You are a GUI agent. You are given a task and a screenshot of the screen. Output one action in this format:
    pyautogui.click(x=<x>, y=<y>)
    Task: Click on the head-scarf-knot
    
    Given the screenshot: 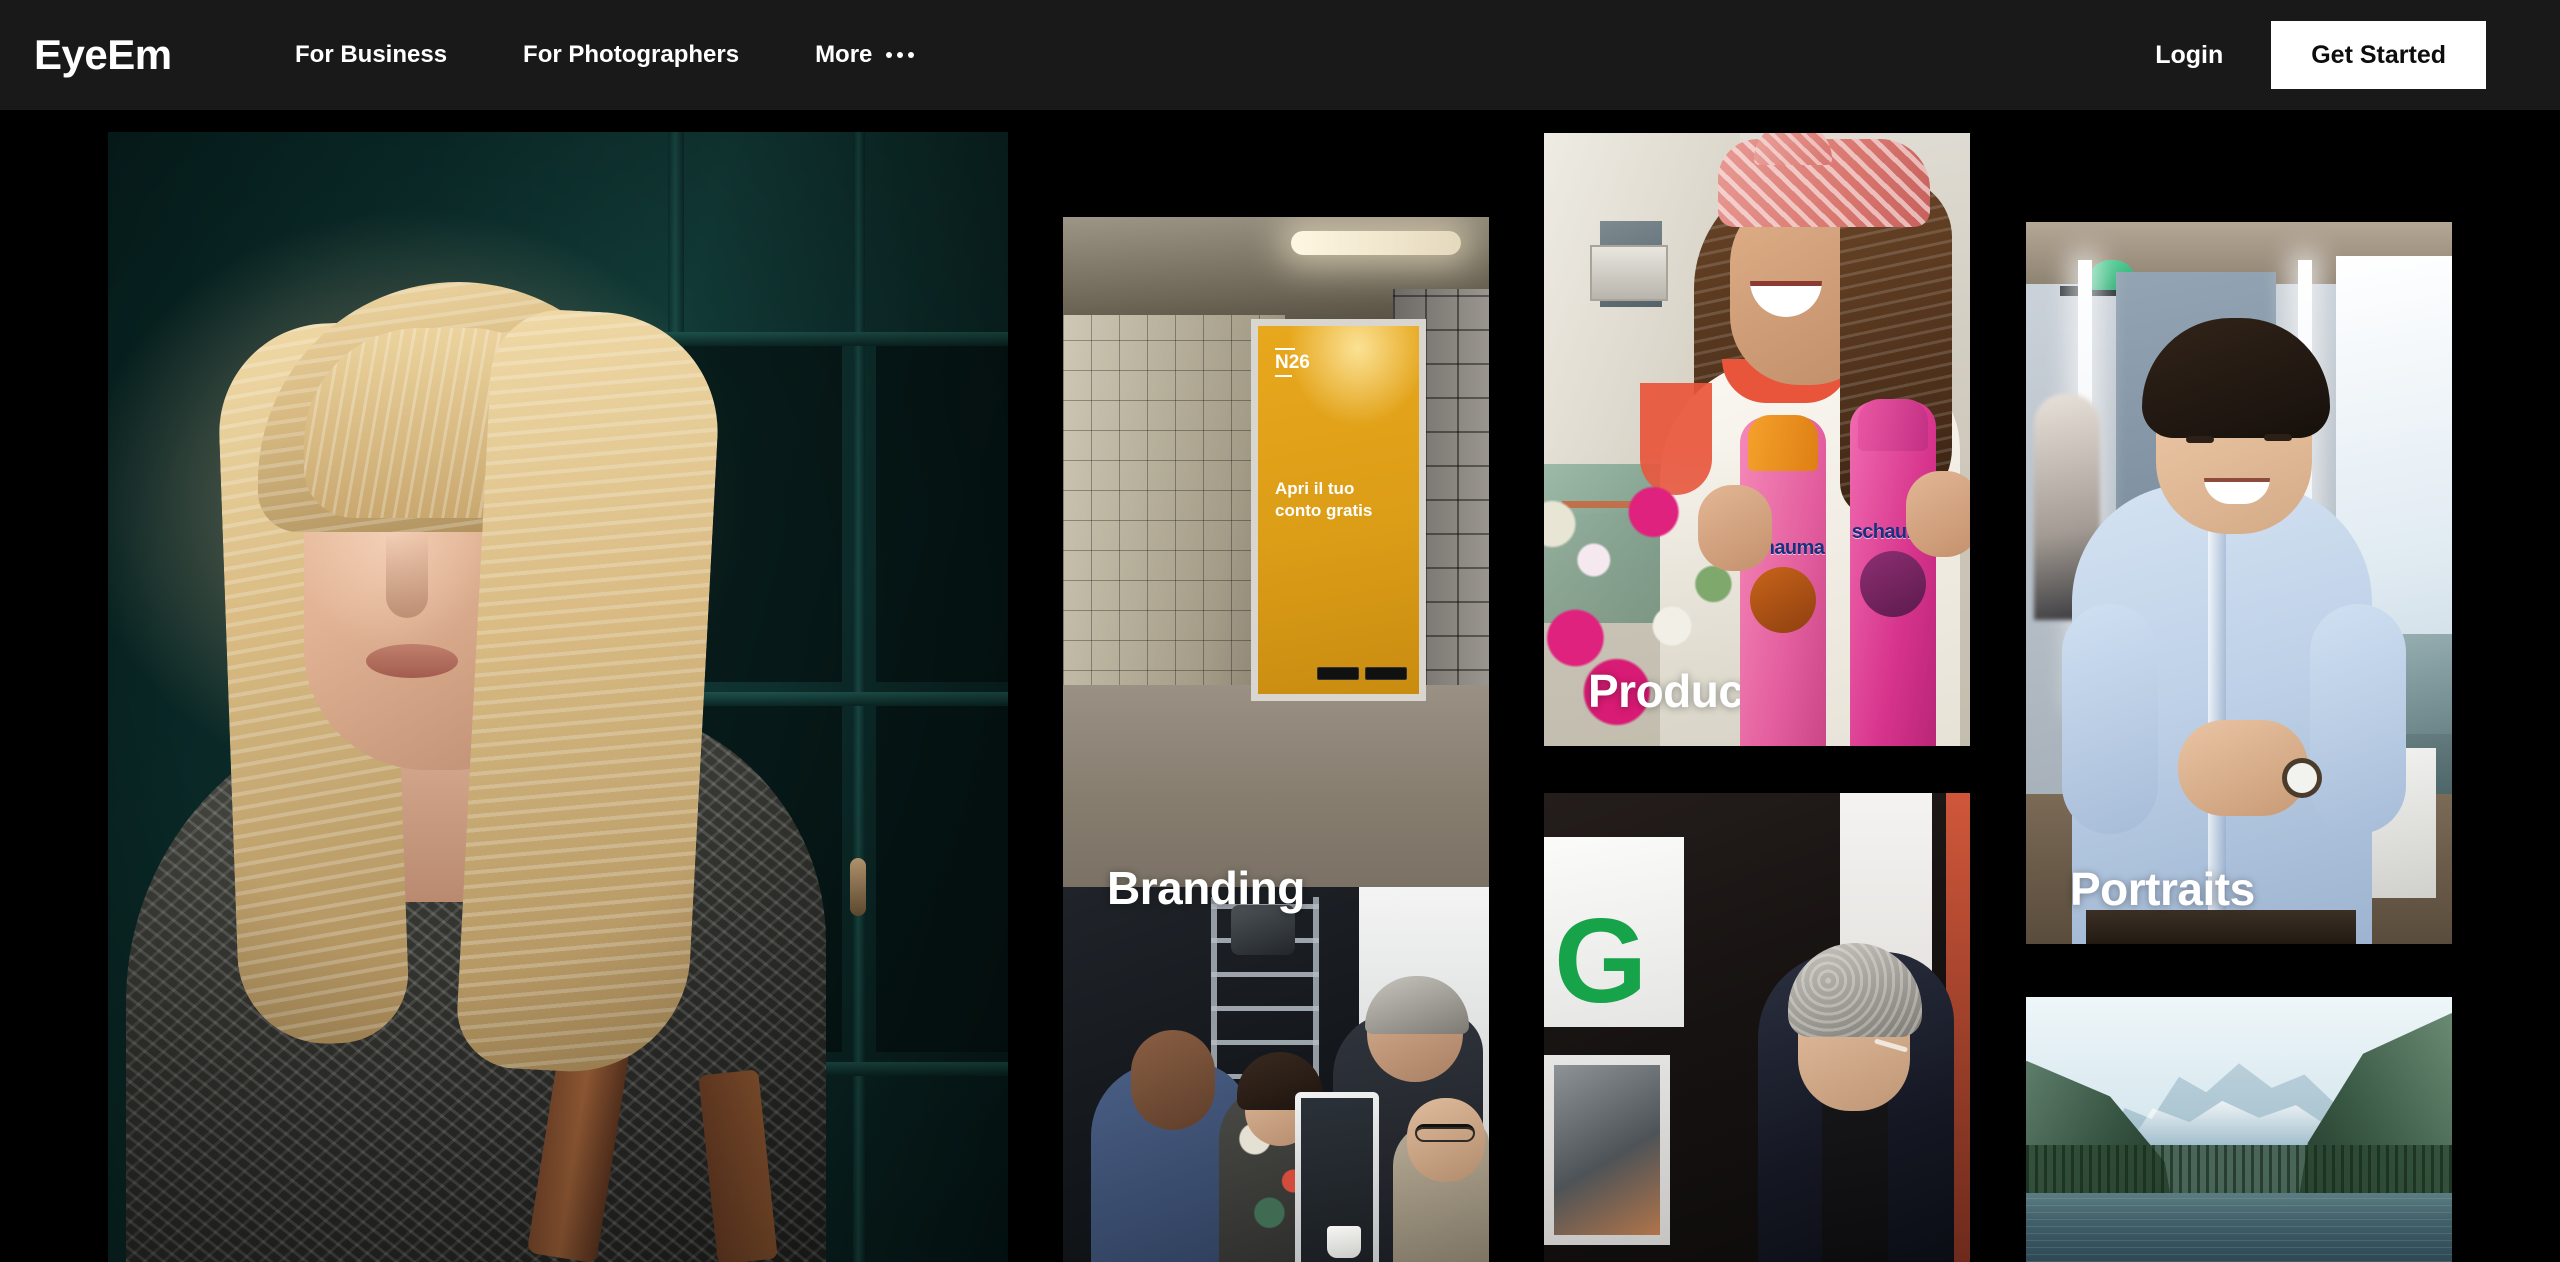 What is the action you would take?
    pyautogui.click(x=1793, y=149)
    